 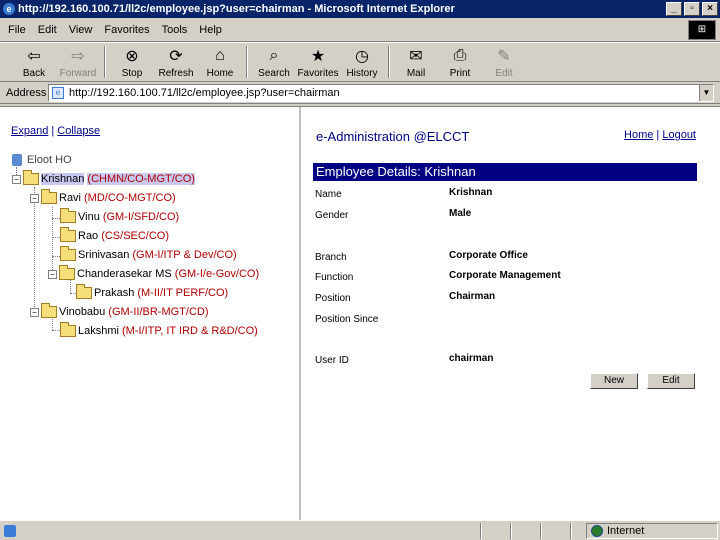 I want to click on refresh-icon: ⟳, so click(x=176, y=56).